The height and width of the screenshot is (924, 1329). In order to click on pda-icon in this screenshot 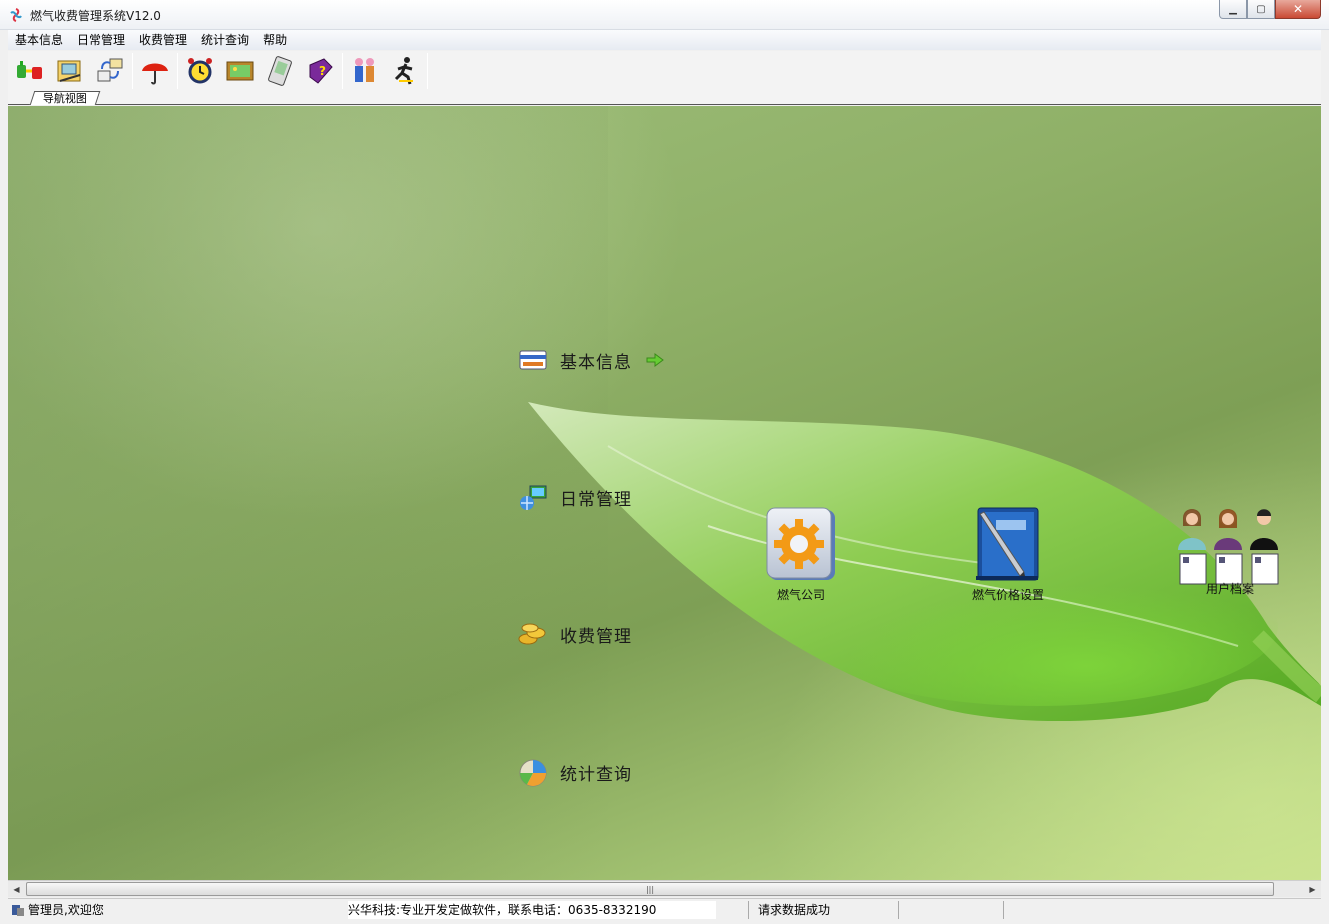, I will do `click(280, 71)`.